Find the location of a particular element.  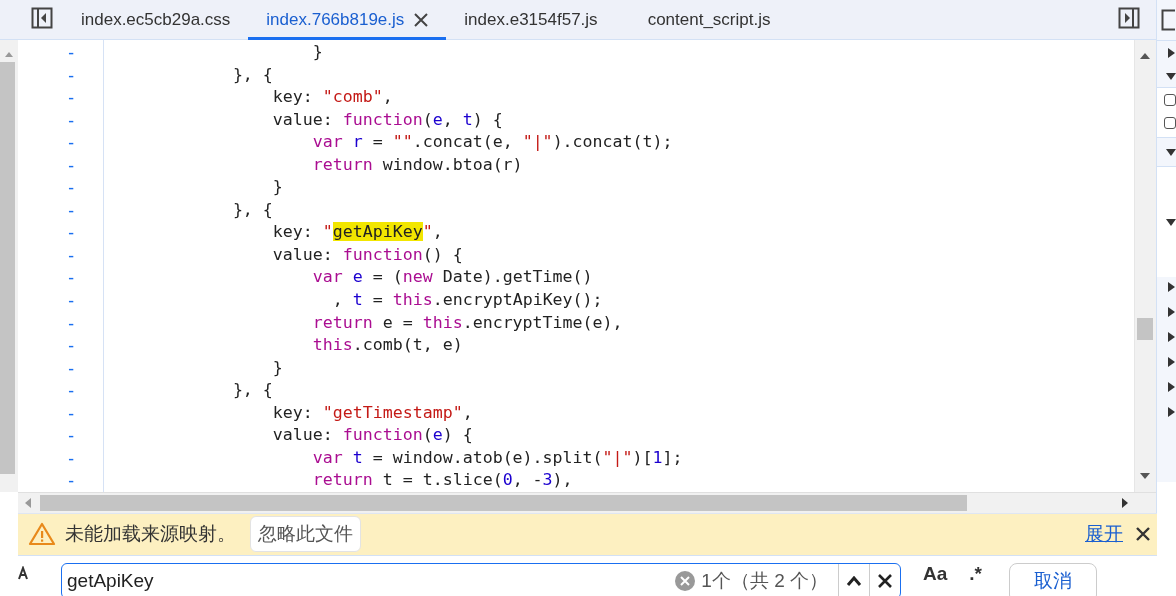

expand-link: 展开 is located at coordinates (1104, 534).